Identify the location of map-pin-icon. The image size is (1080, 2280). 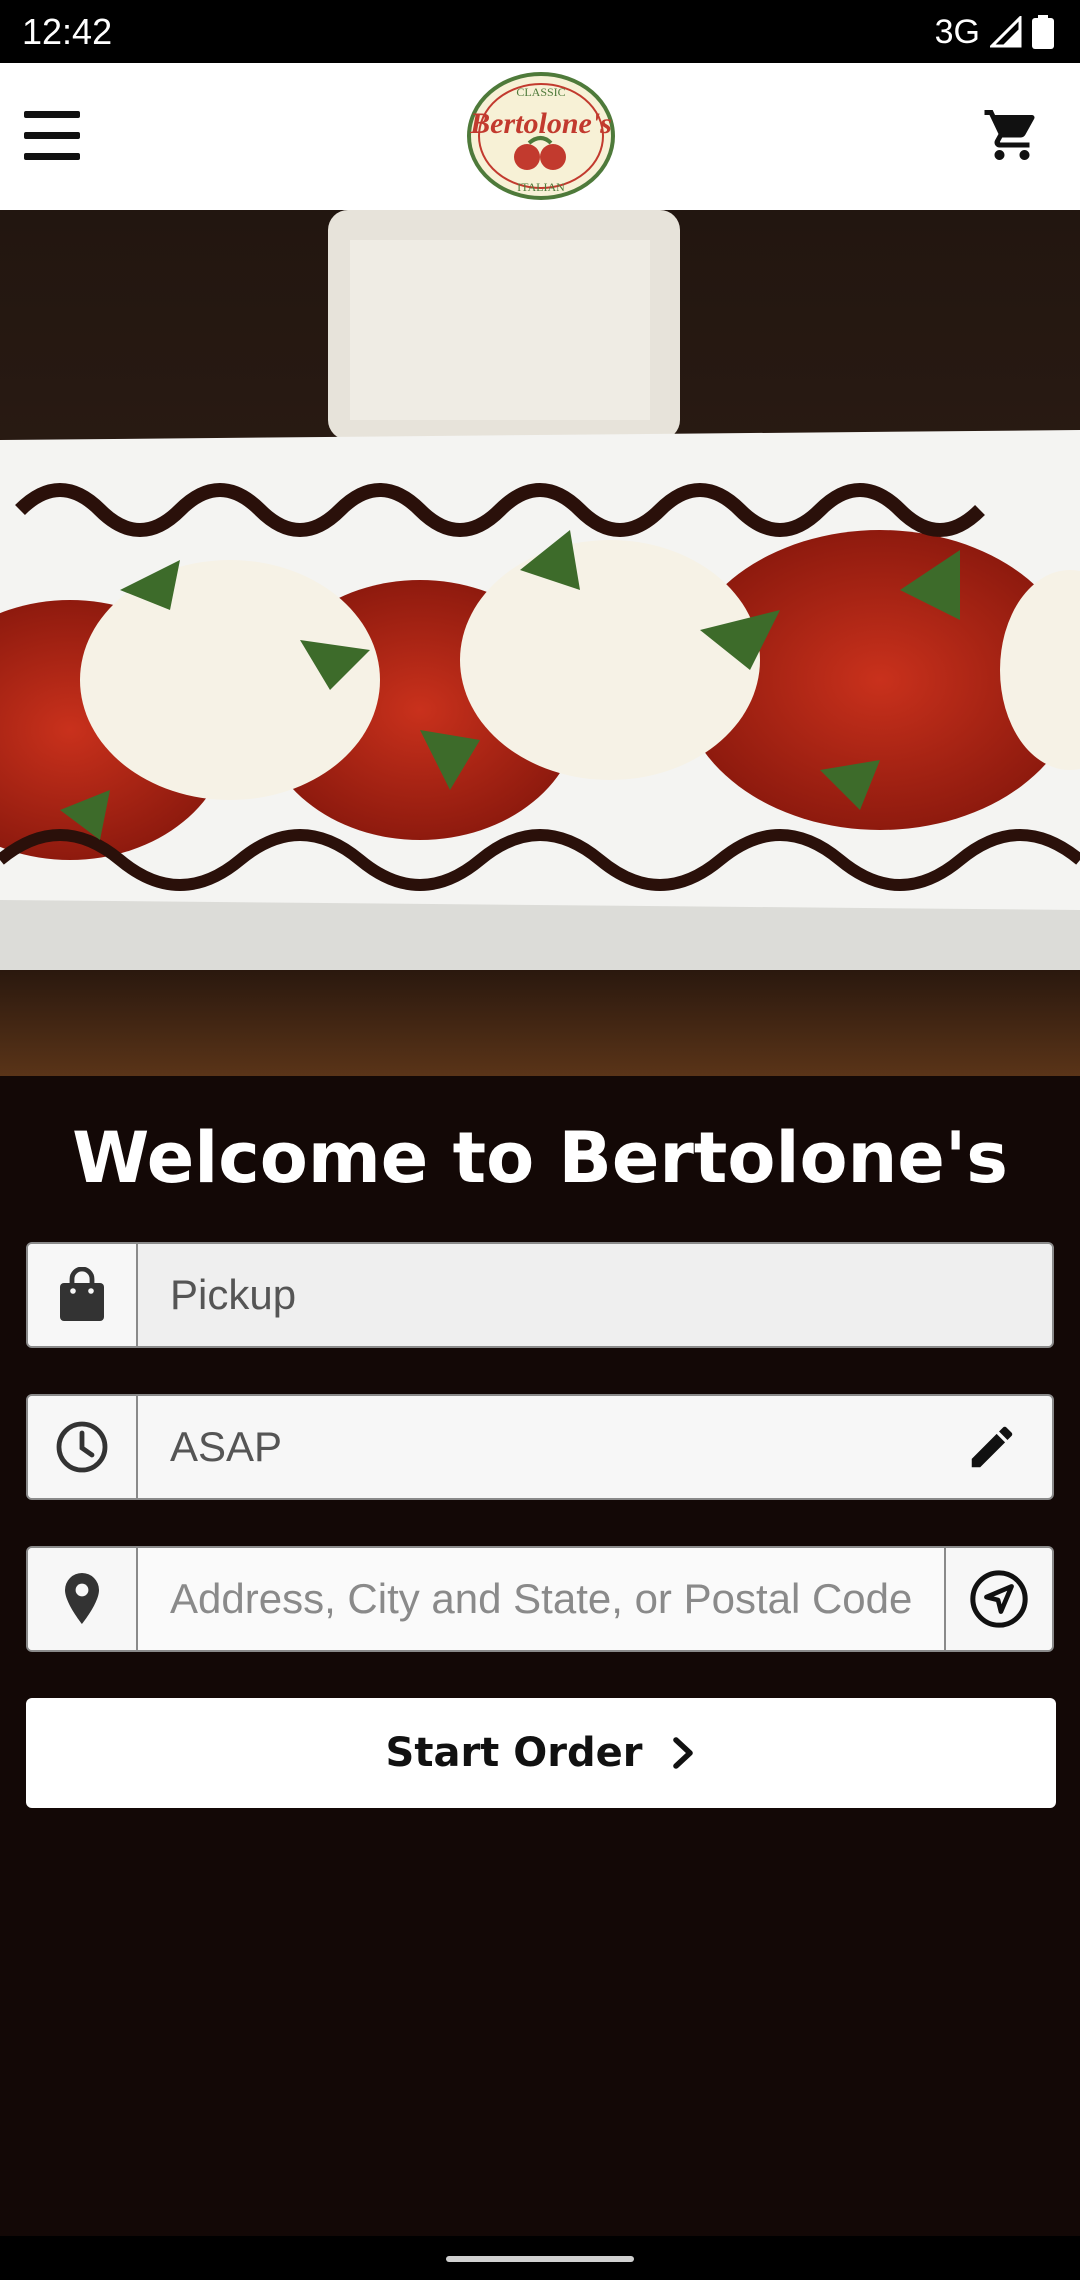
(82, 1598).